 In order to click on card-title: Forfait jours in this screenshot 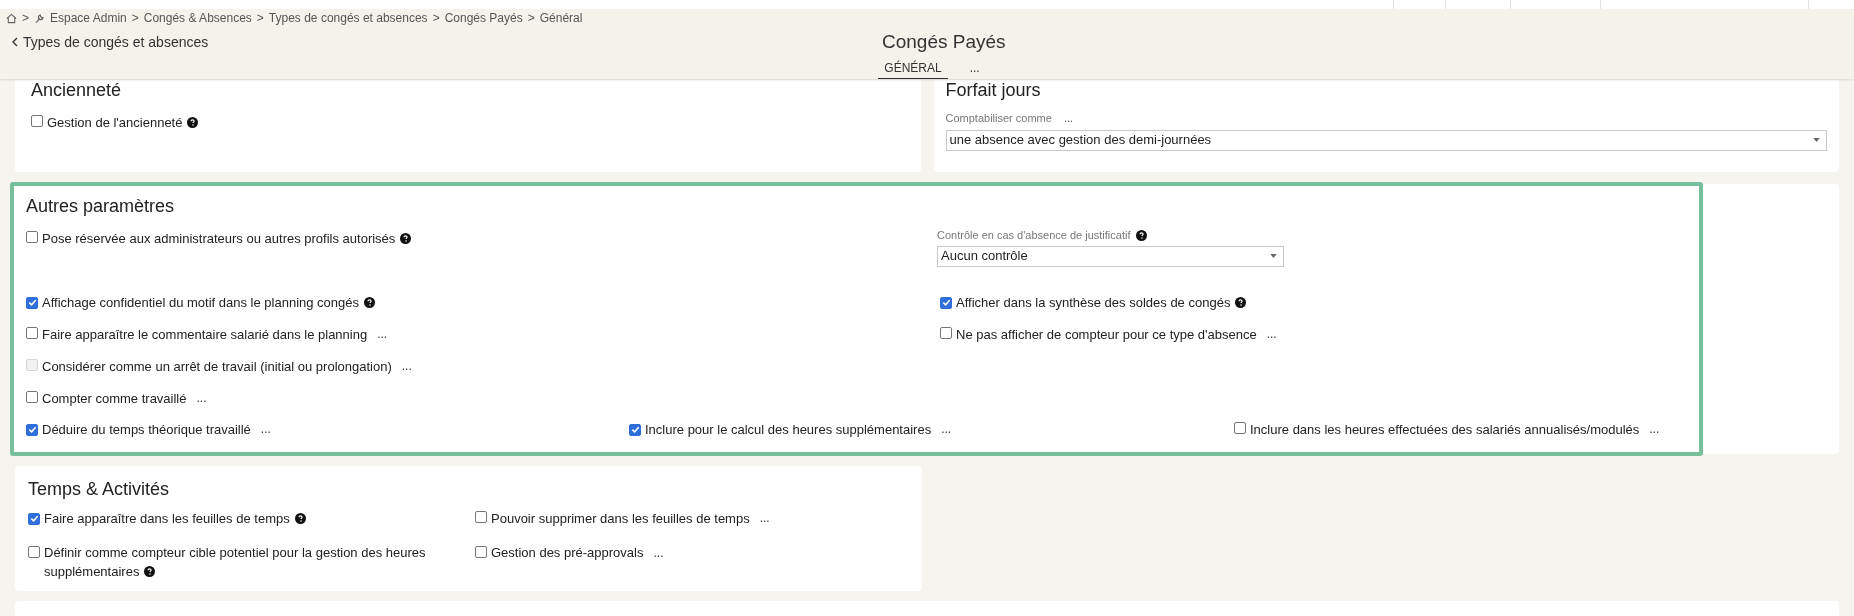, I will do `click(993, 90)`.